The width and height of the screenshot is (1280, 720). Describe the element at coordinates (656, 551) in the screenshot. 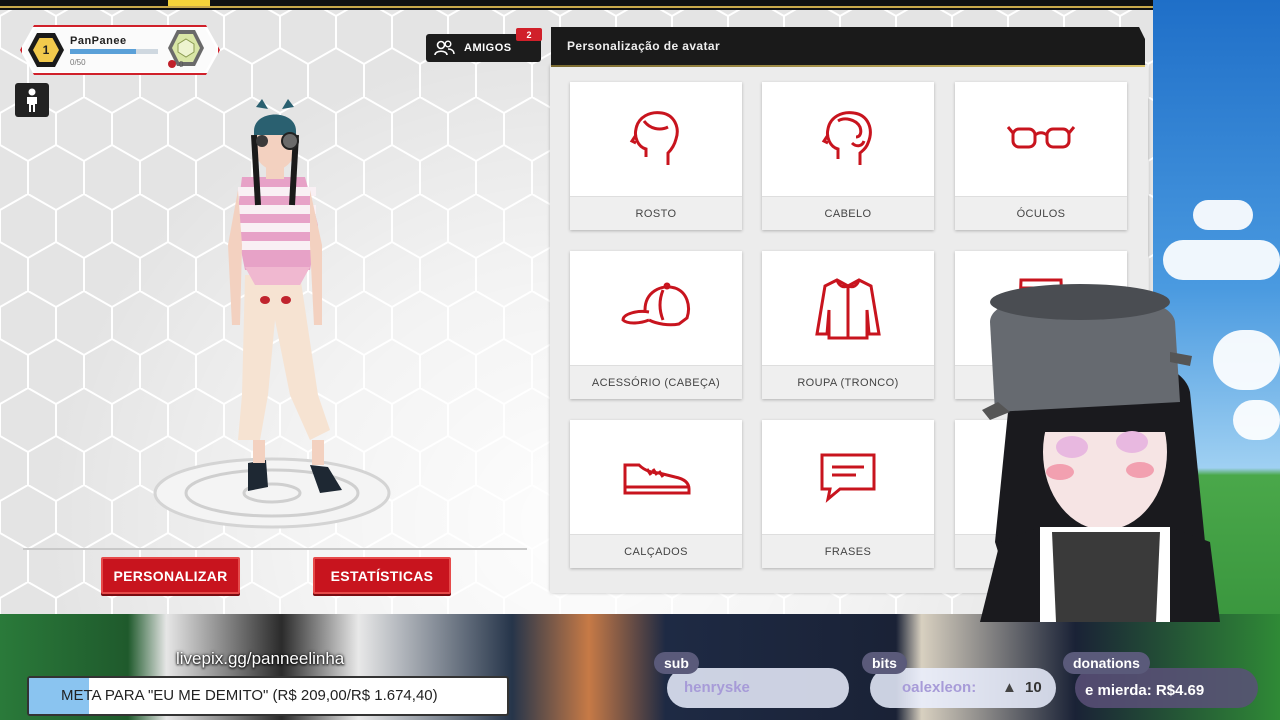

I see `card-label: CALÇADOS` at that location.